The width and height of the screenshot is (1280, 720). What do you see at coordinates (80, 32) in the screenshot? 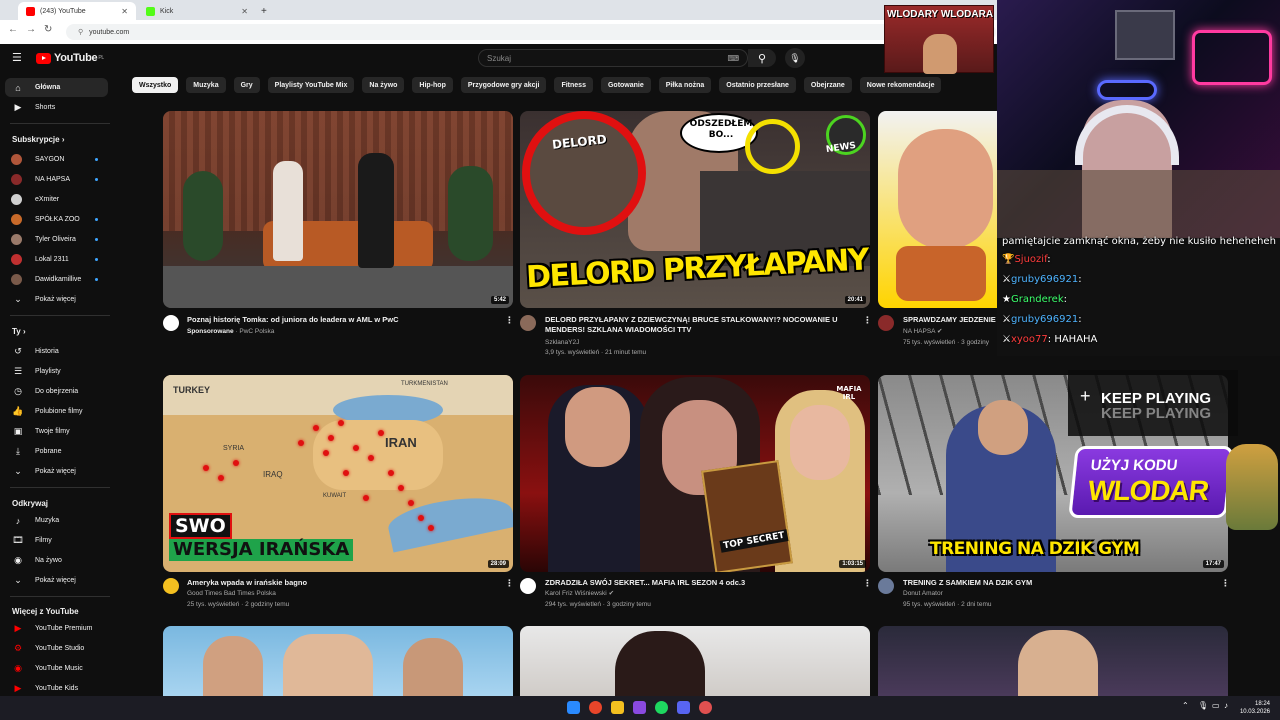
I see `site-info-icon: ⚲` at bounding box center [80, 32].